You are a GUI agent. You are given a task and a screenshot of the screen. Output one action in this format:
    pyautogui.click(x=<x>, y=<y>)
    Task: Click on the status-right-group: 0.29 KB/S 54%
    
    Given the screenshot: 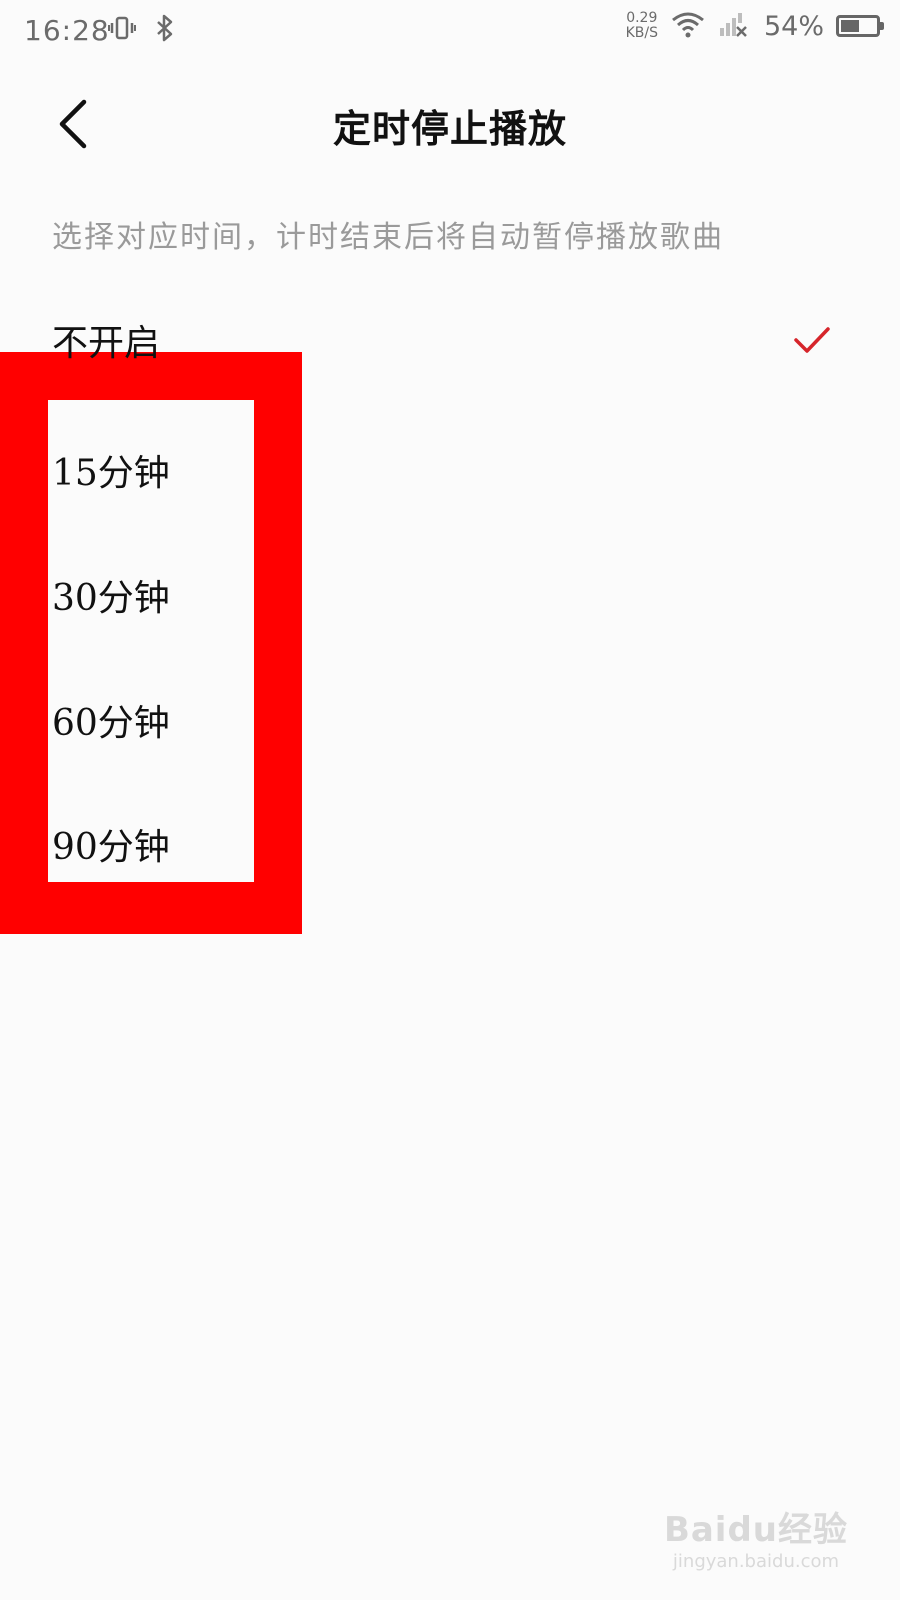 What is the action you would take?
    pyautogui.click(x=755, y=26)
    